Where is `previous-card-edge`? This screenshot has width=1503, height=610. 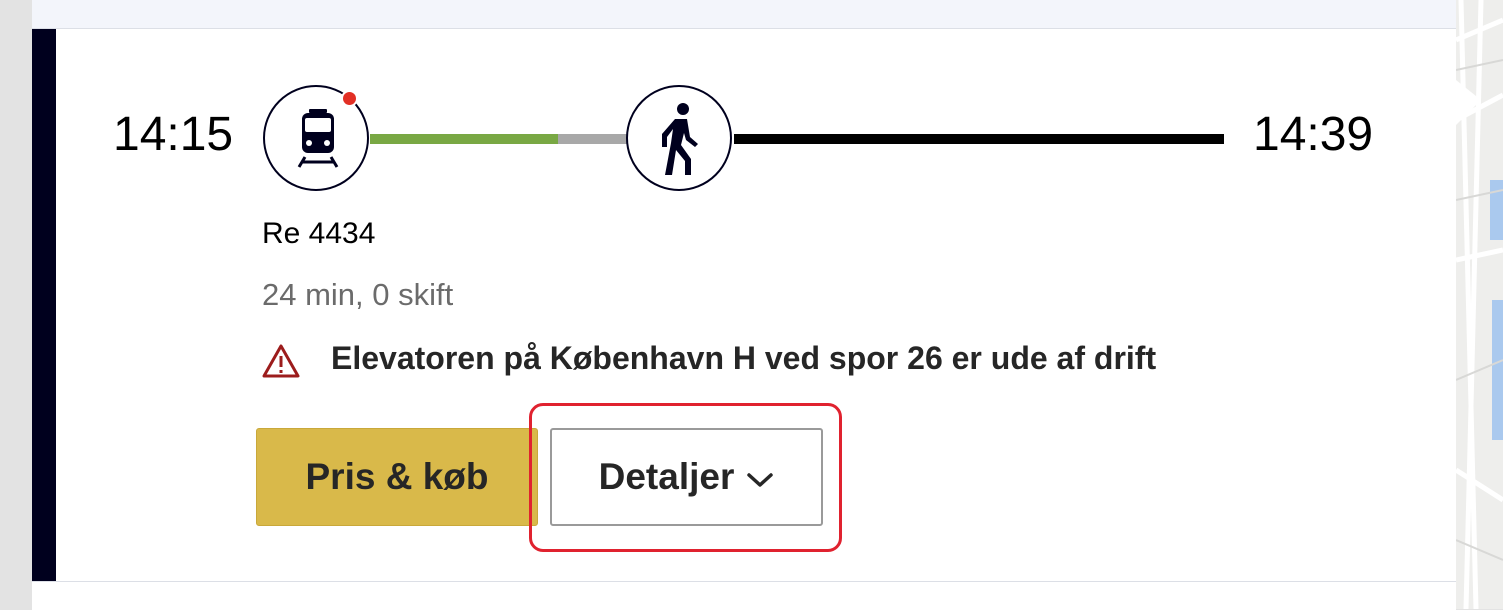
previous-card-edge is located at coordinates (744, 14).